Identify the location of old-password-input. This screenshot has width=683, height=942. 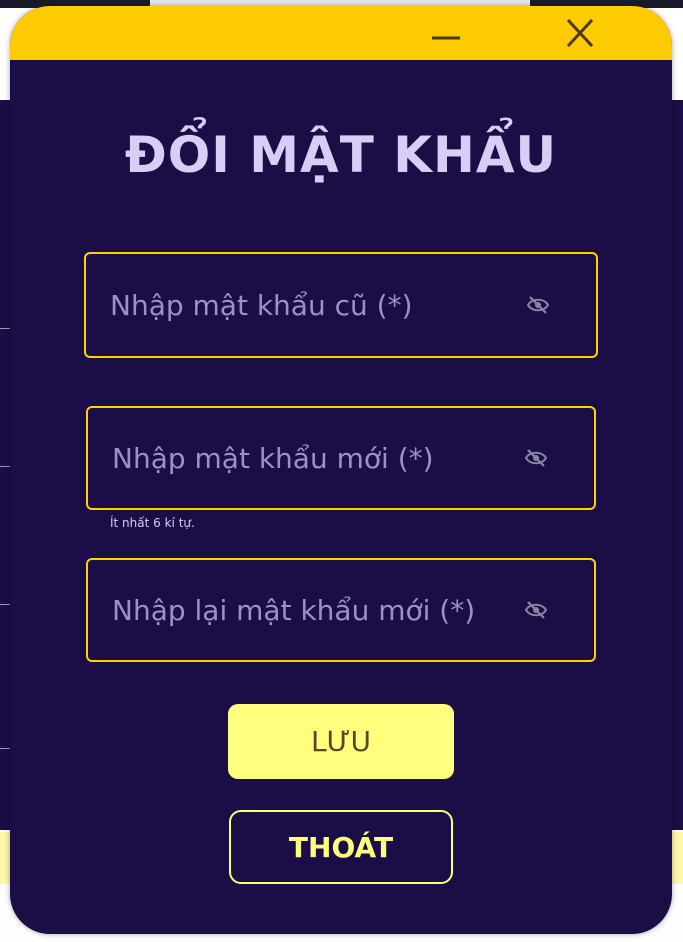
(305, 305).